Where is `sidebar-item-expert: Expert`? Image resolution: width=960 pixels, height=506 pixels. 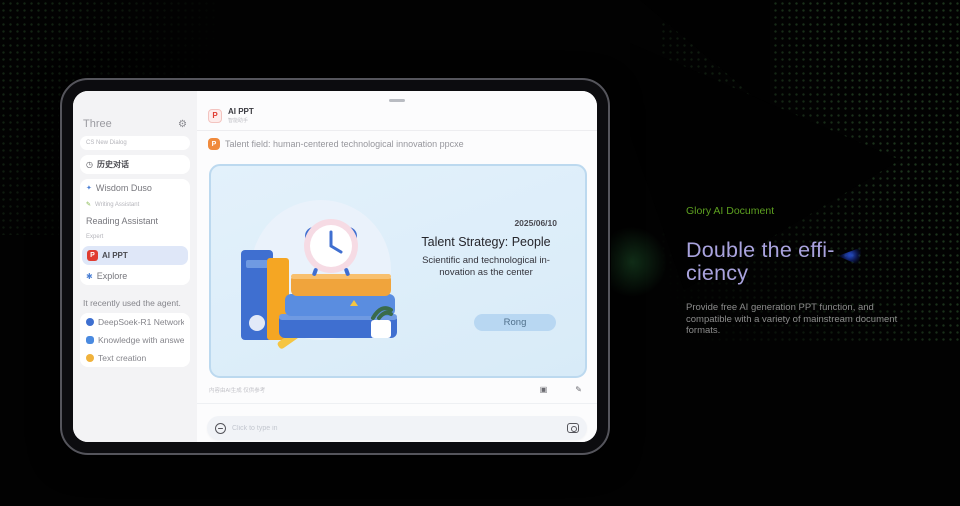
sidebar-item-expert: Expert is located at coordinates (135, 237).